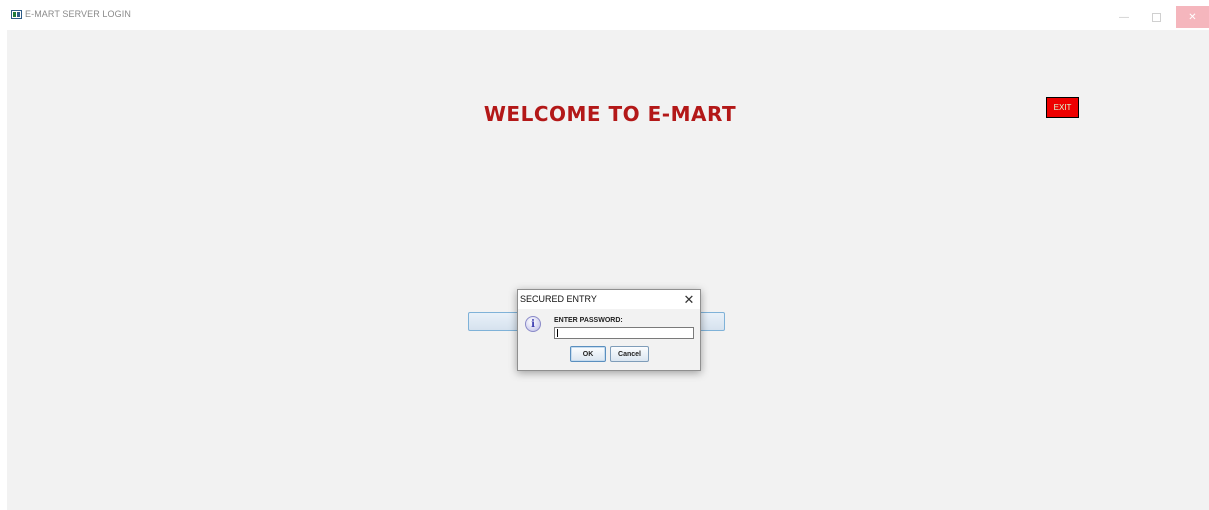  What do you see at coordinates (610, 114) in the screenshot?
I see `welcome-heading: WELCOME TO E-MART` at bounding box center [610, 114].